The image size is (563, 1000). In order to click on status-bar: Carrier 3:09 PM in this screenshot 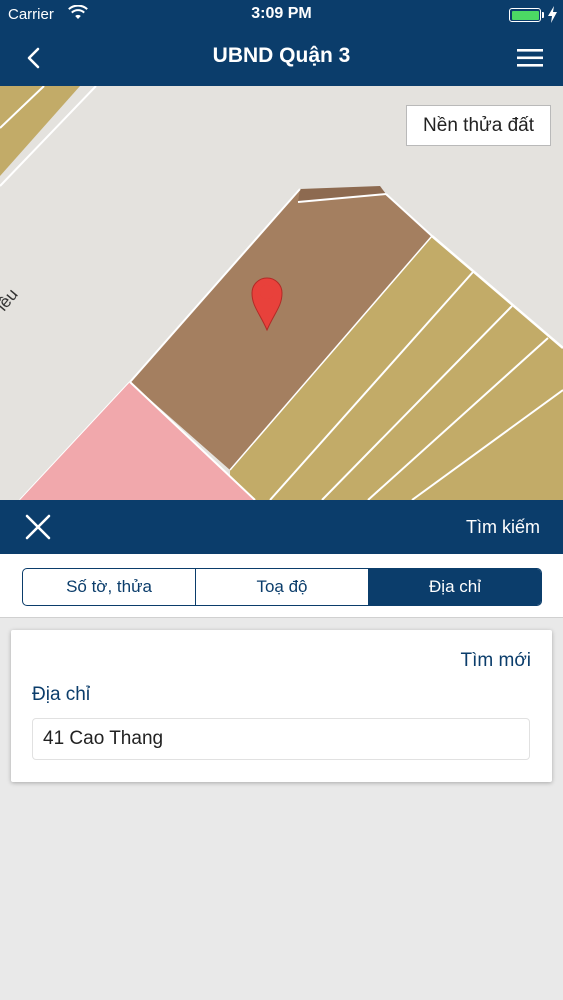, I will do `click(281, 15)`.